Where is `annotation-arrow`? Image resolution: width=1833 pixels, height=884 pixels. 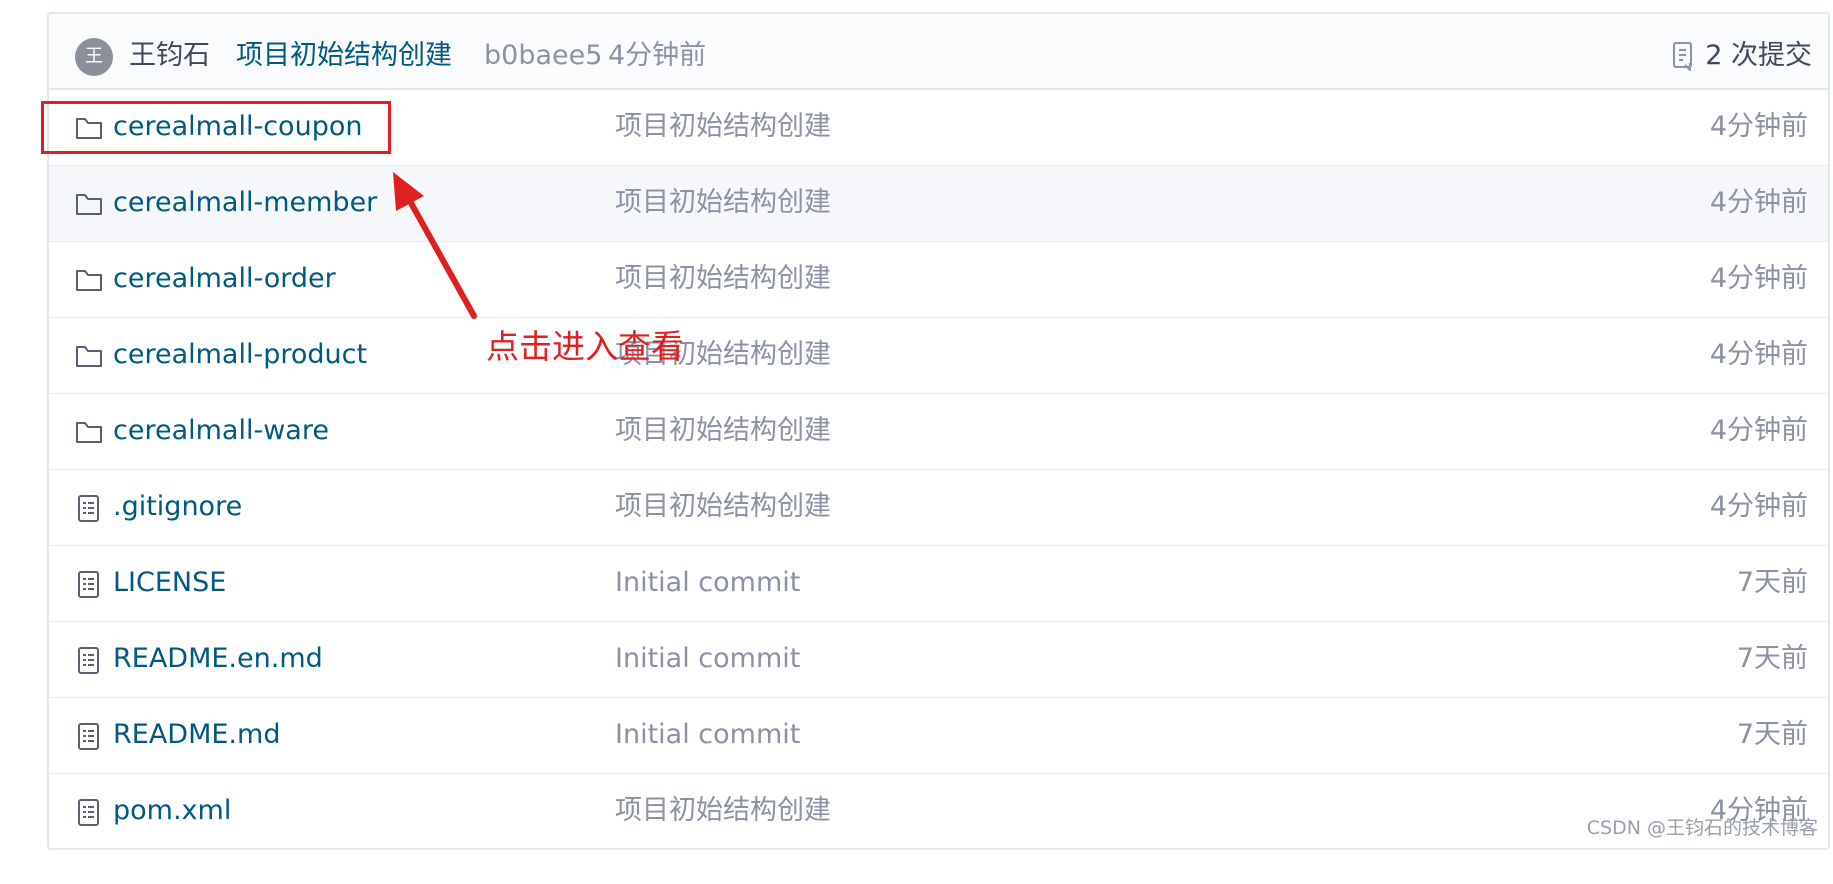 annotation-arrow is located at coordinates (435, 245).